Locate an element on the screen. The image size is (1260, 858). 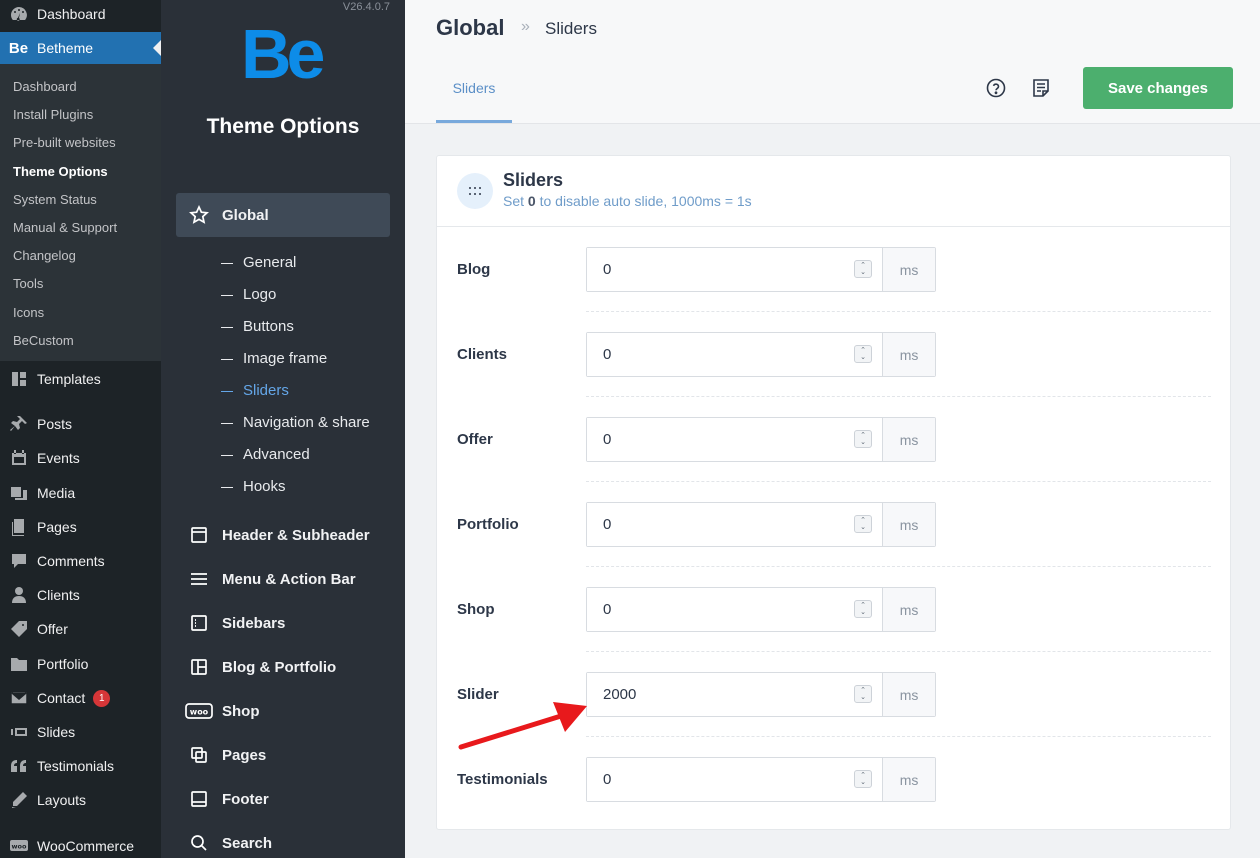
field-label: Offer is located at coordinates (475, 439).